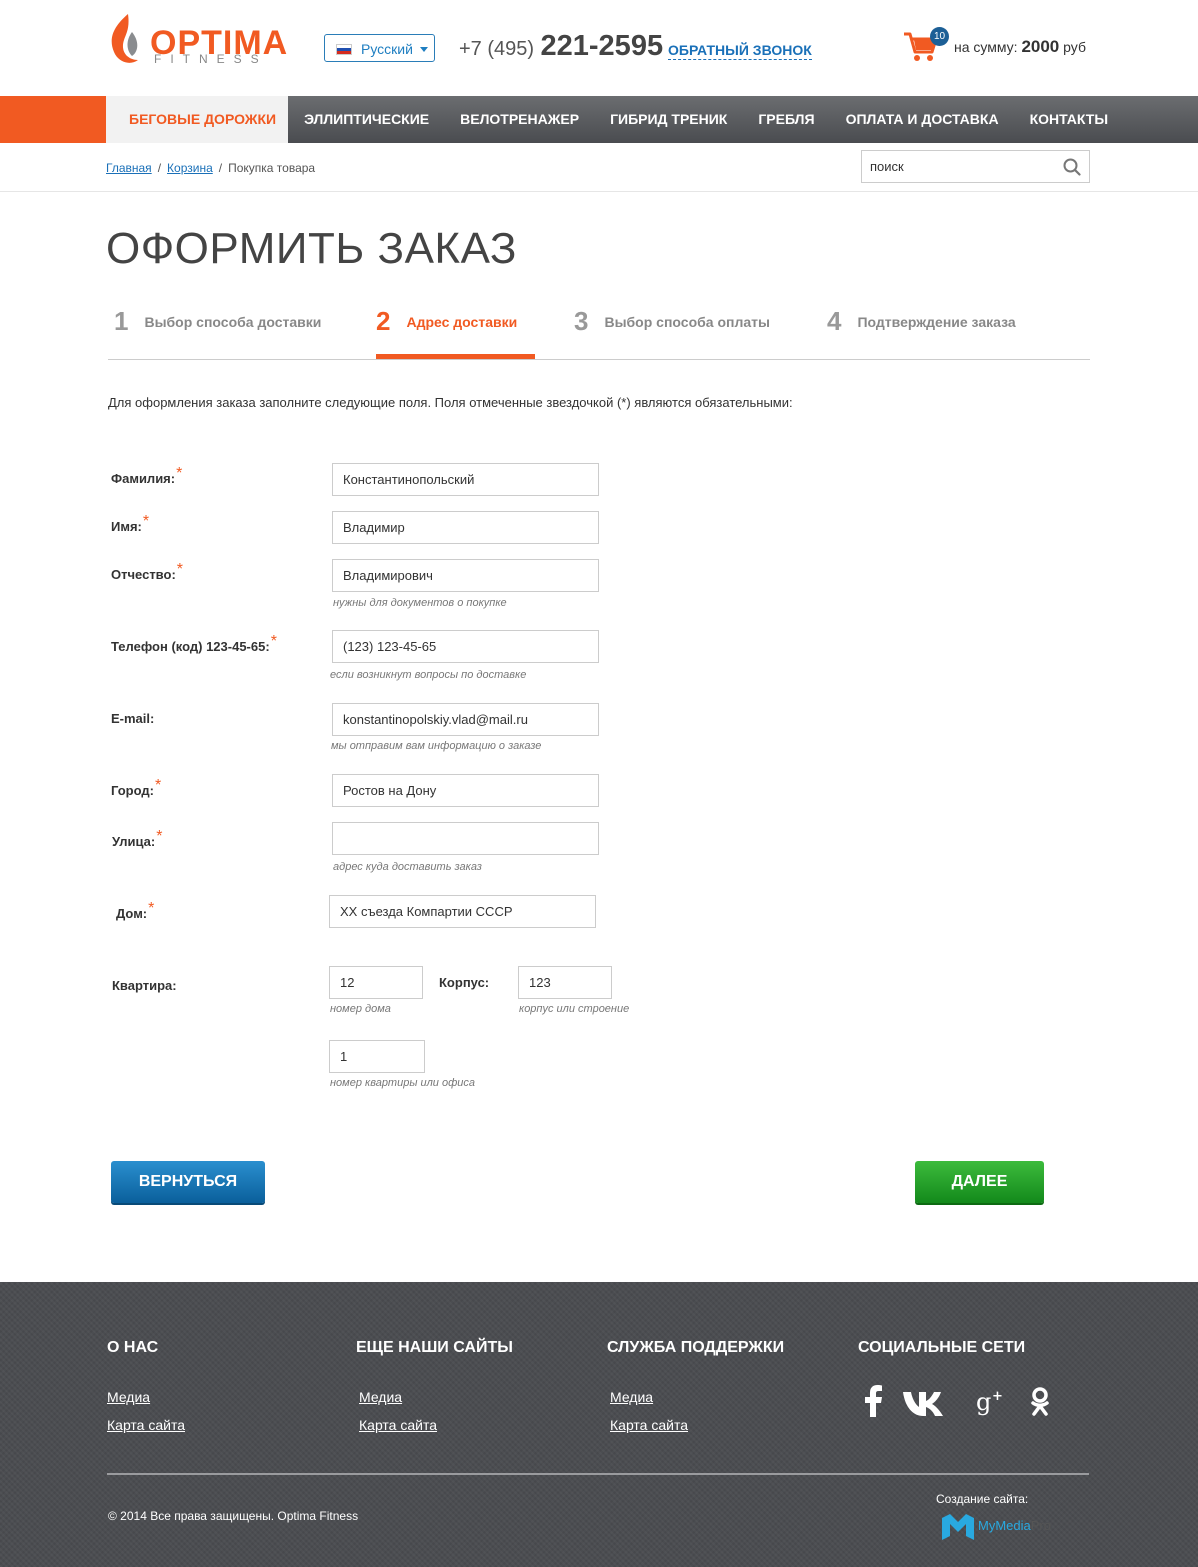 This screenshot has height=1567, width=1198. Describe the element at coordinates (434, 1386) in the screenshot. I see `footer-col-sites: ЕЩЕ НАШИ САЙТЫ Медиа Карта сайта` at that location.